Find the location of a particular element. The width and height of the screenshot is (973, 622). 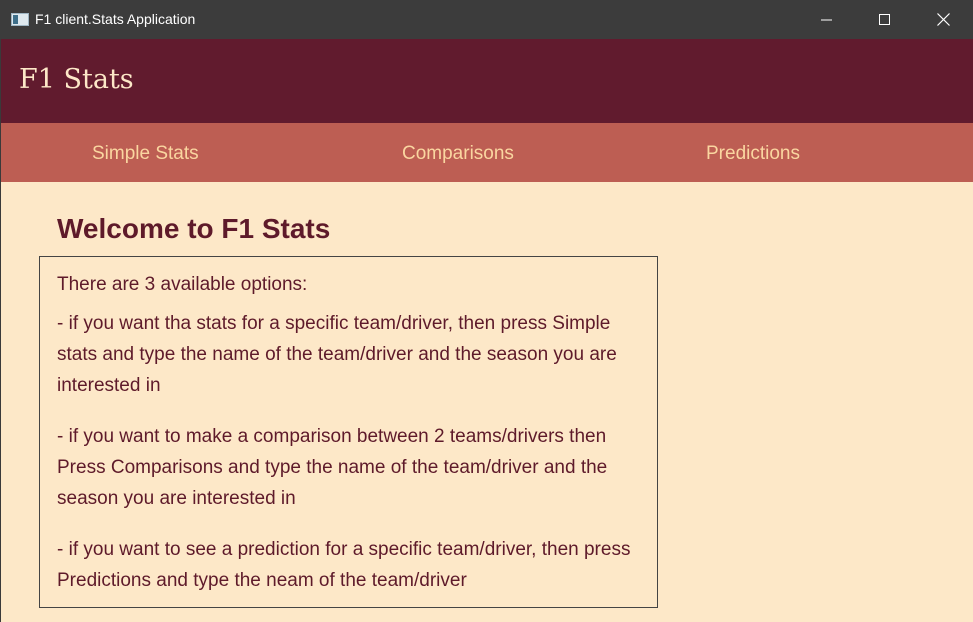

page-title: Welcome to F1 Stats is located at coordinates (194, 228).